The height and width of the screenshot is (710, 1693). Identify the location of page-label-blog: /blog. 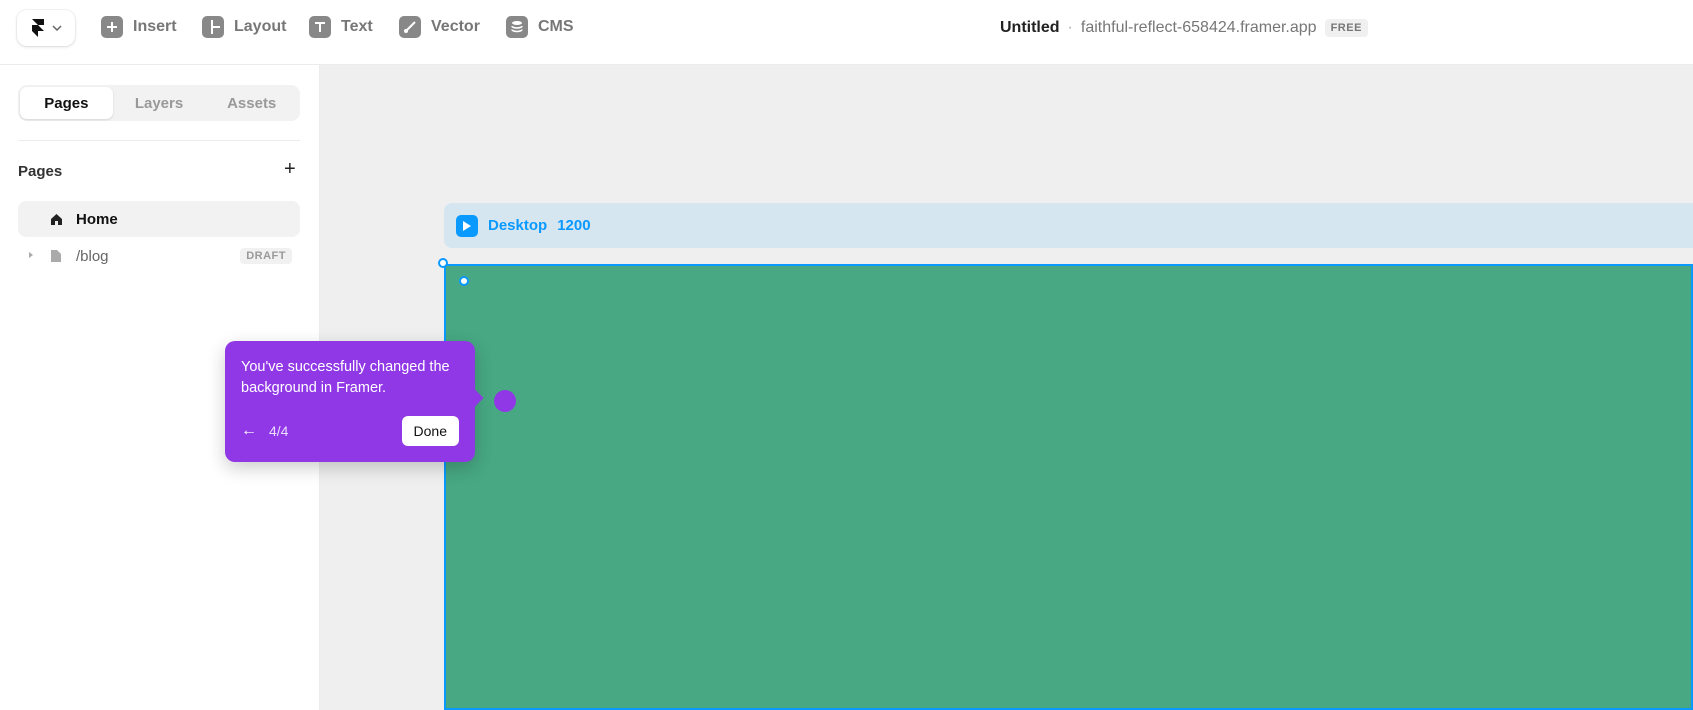
(92, 256).